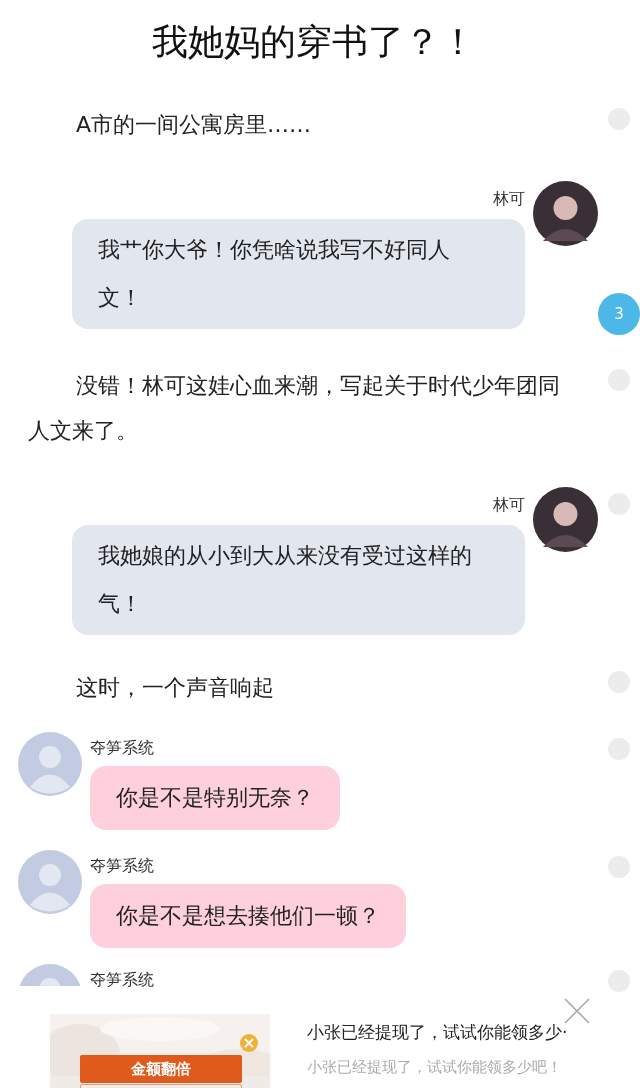 Image resolution: width=640 pixels, height=1088 pixels. What do you see at coordinates (175, 688) in the screenshot?
I see `narration-text: 这时，一个声音响起` at bounding box center [175, 688].